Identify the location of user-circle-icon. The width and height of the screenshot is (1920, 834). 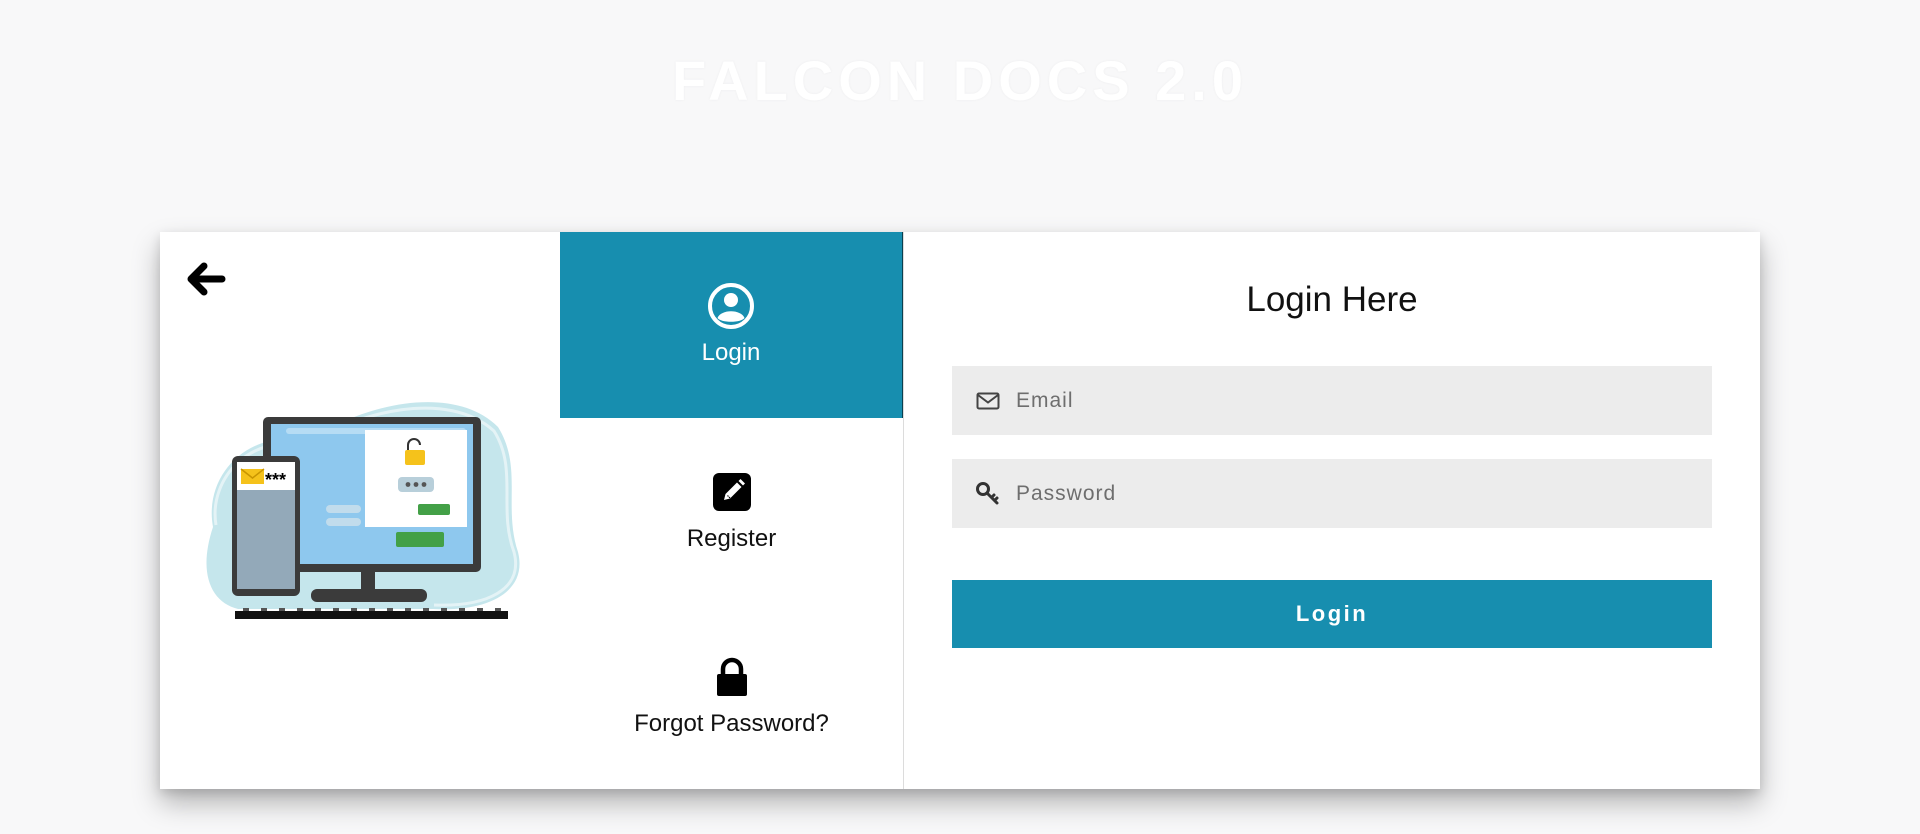
(731, 305).